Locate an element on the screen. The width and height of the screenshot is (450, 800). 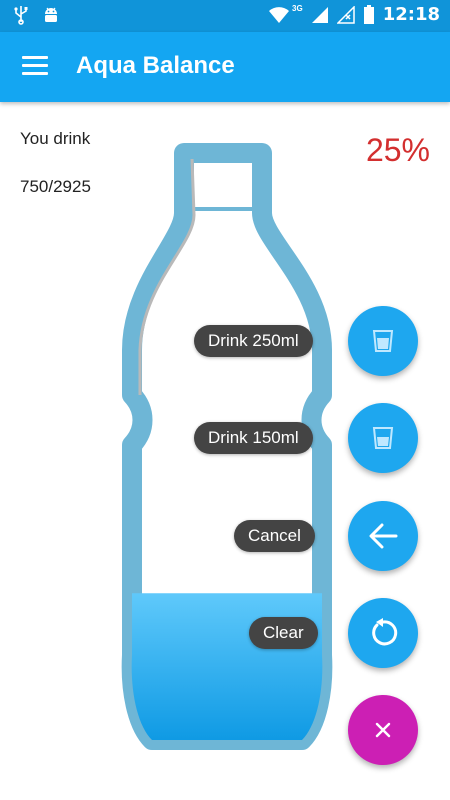
battery-icon is located at coordinates (368, 14).